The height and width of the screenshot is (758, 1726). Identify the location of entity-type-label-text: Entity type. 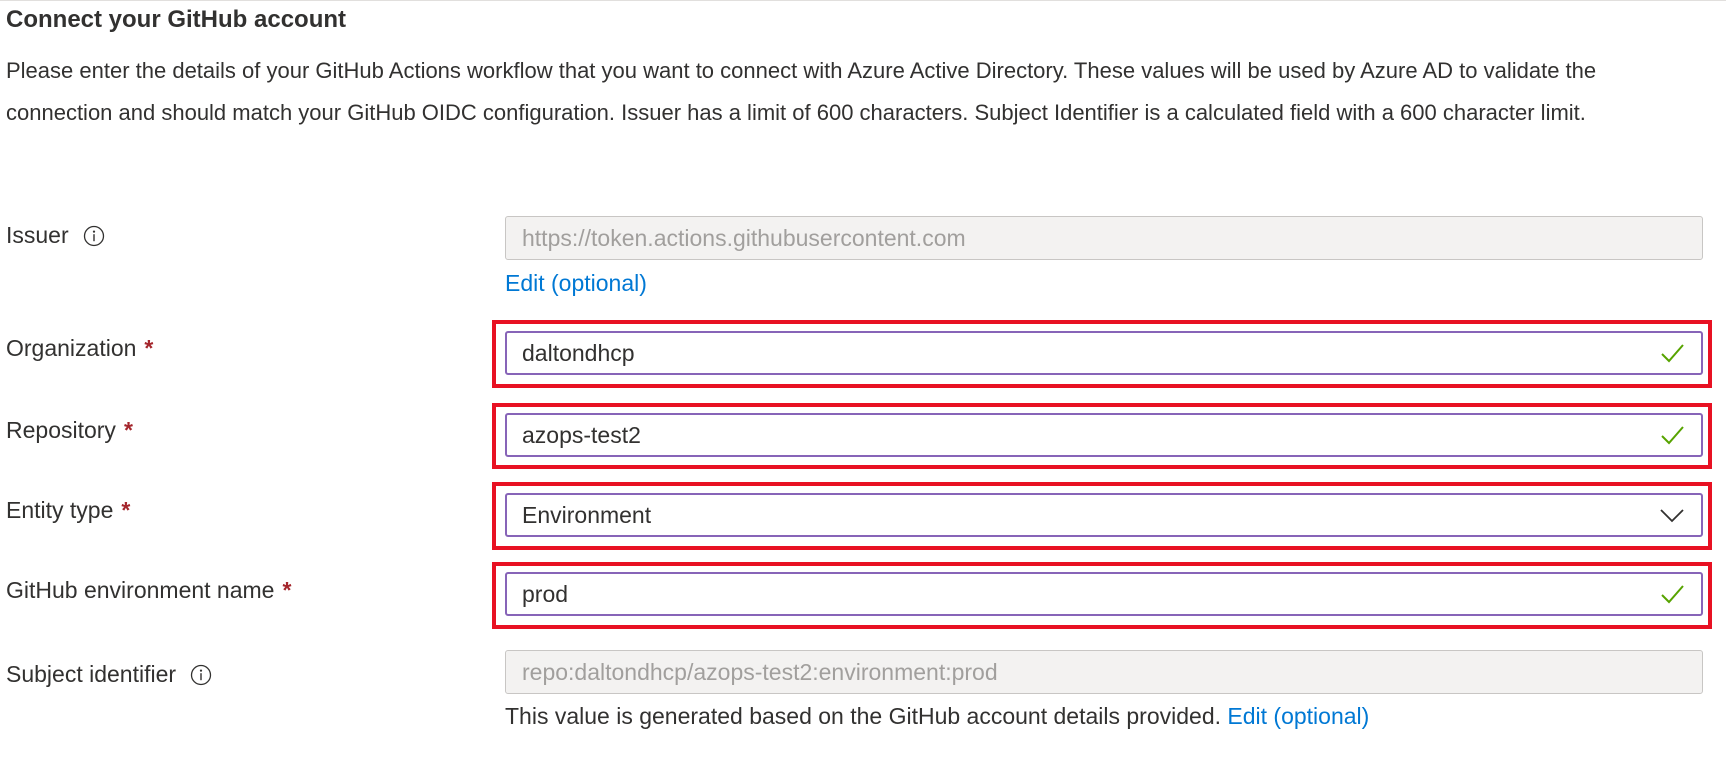
(60, 510).